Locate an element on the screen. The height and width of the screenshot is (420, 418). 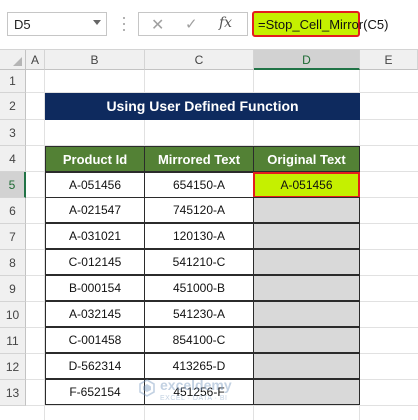
cell-b7: A-031021 is located at coordinates (95, 236).